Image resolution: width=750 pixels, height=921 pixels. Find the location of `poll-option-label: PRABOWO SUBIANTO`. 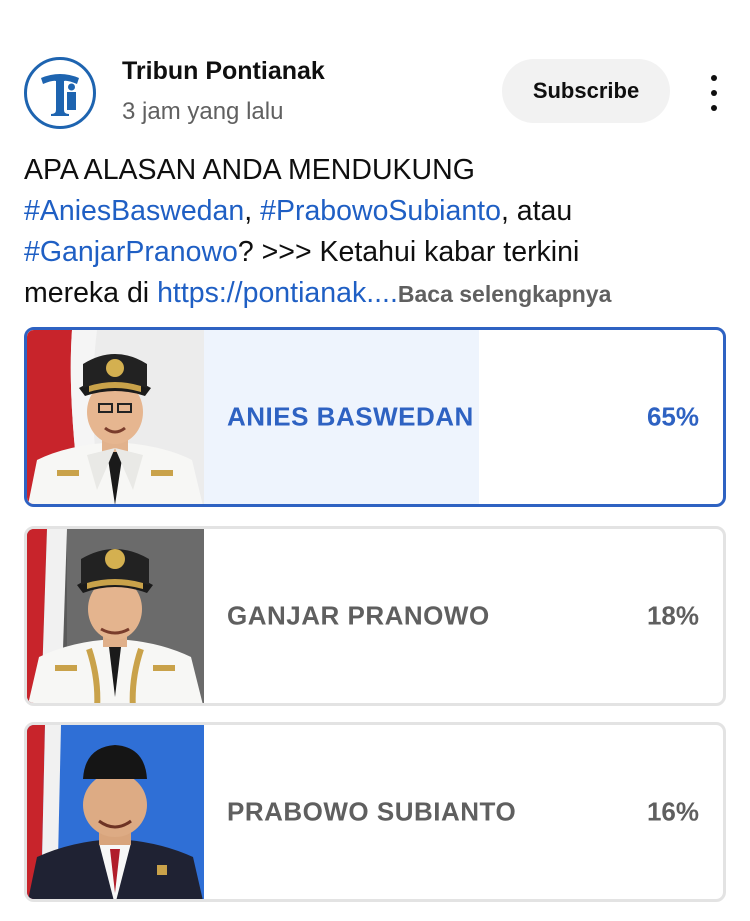

poll-option-label: PRABOWO SUBIANTO is located at coordinates (372, 811).